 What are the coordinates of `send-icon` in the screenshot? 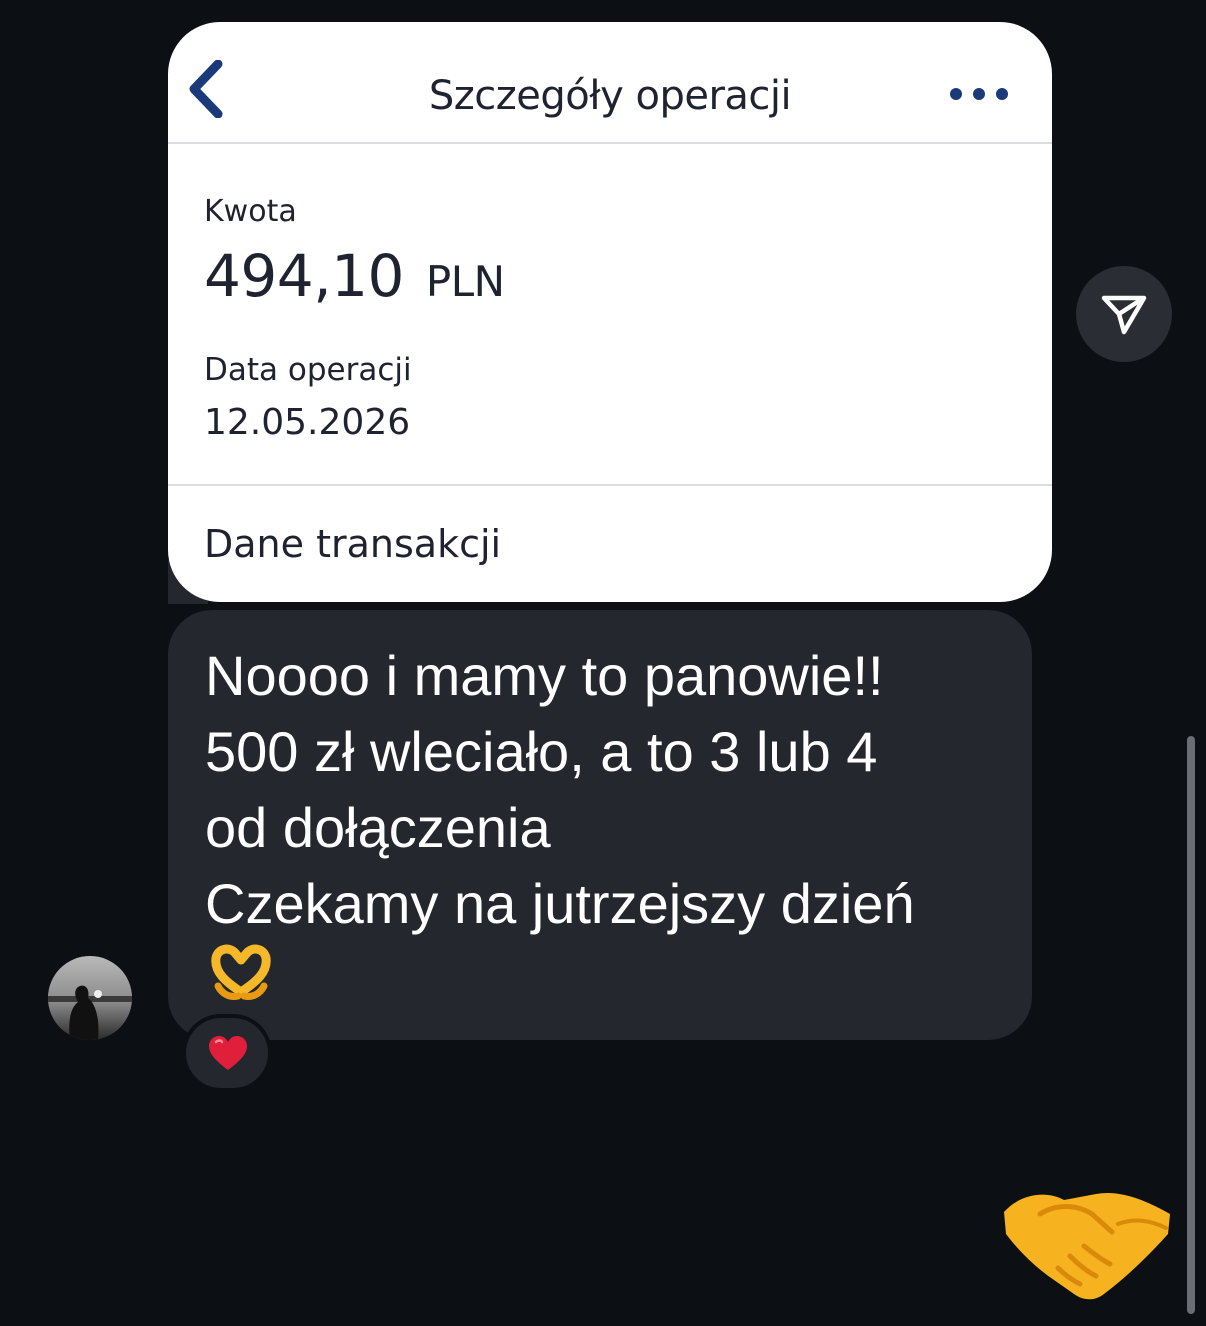 It's located at (1124, 315).